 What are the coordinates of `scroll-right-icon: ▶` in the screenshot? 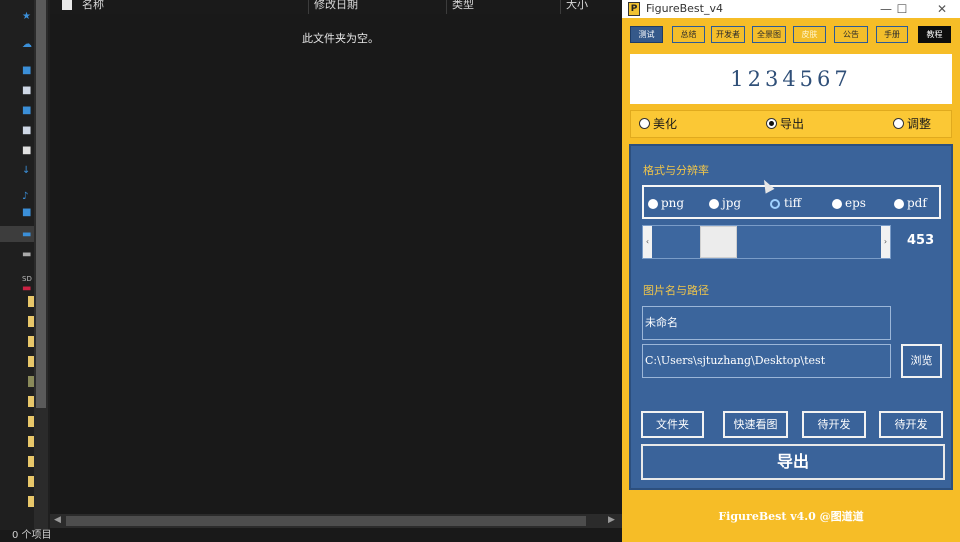 It's located at (611, 520).